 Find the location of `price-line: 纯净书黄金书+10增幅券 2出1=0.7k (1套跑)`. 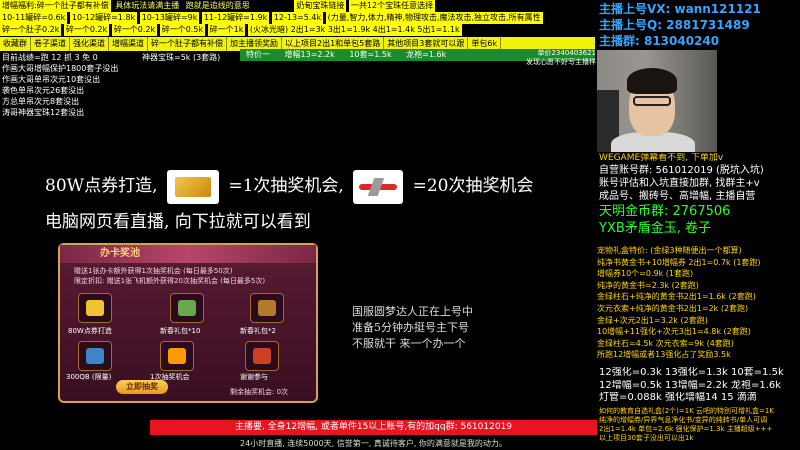

price-line: 纯净书黄金书+10增幅券 2出1=0.7k (1套跑) is located at coordinates (679, 262).